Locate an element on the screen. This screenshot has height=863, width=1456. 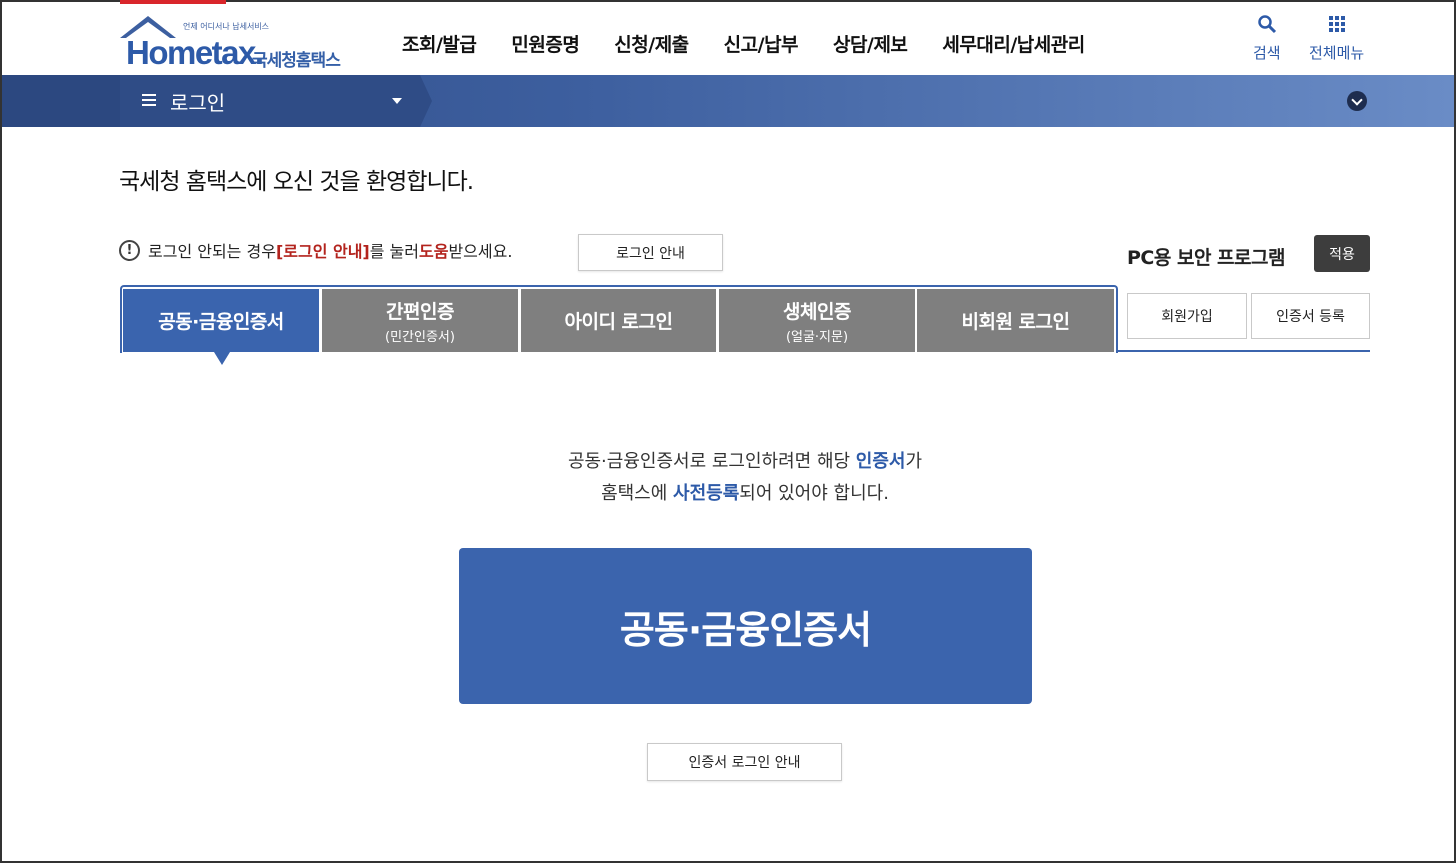
caret-down-icon is located at coordinates (397, 101).